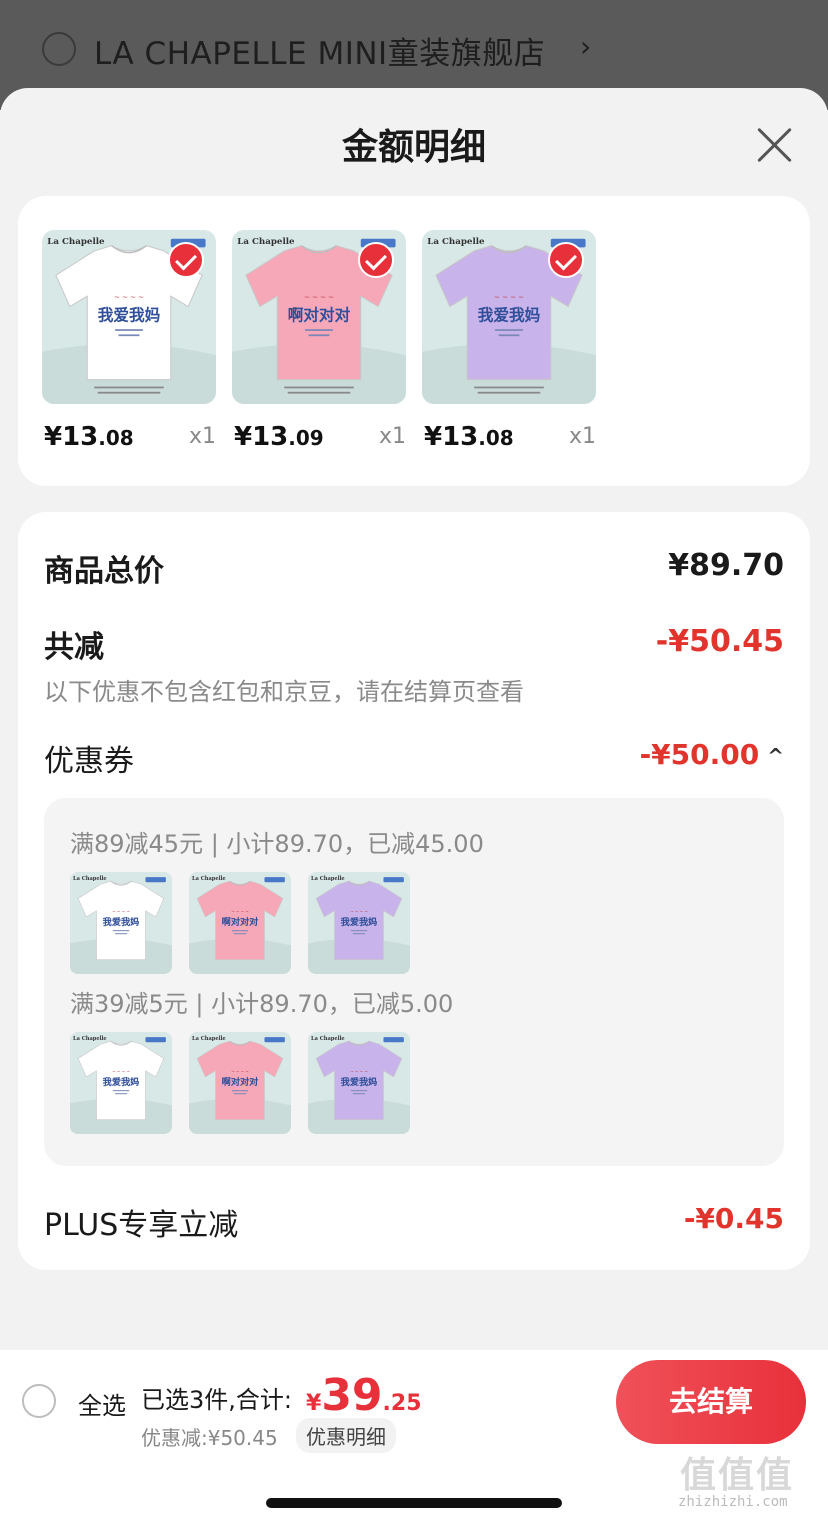 This screenshot has height=1524, width=828. What do you see at coordinates (141, 1225) in the screenshot?
I see `plus-discount-label: PLUS专享立减` at bounding box center [141, 1225].